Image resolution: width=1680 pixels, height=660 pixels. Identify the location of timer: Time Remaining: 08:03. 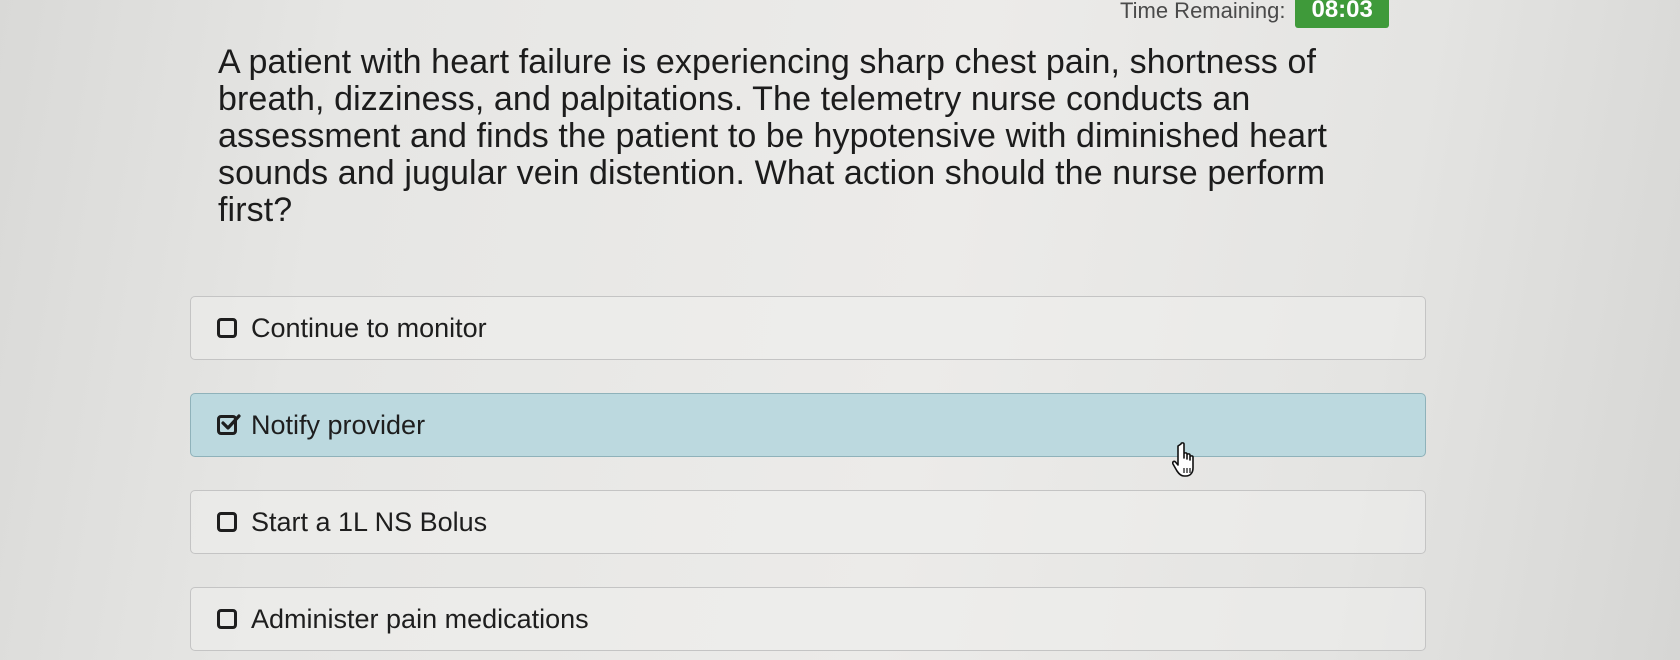
(1254, 14).